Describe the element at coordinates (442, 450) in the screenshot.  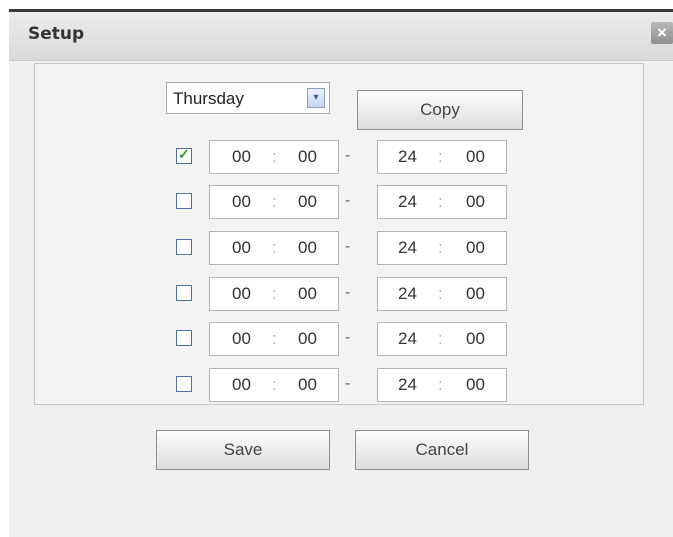
I see `cancel-button: Cancel` at that location.